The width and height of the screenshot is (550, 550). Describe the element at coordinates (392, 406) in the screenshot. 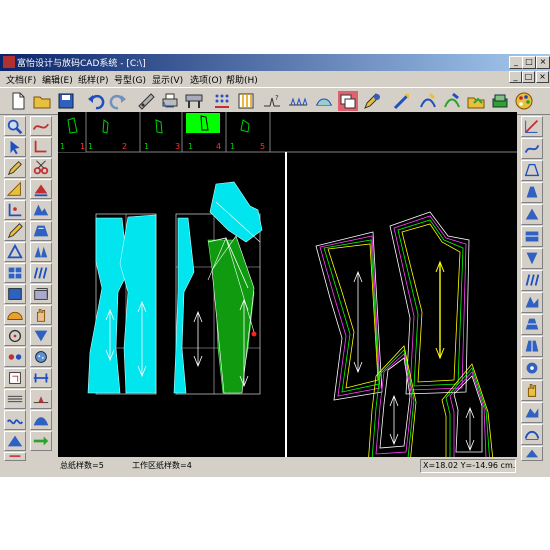

I see `graded-piece-sleeve-c` at that location.